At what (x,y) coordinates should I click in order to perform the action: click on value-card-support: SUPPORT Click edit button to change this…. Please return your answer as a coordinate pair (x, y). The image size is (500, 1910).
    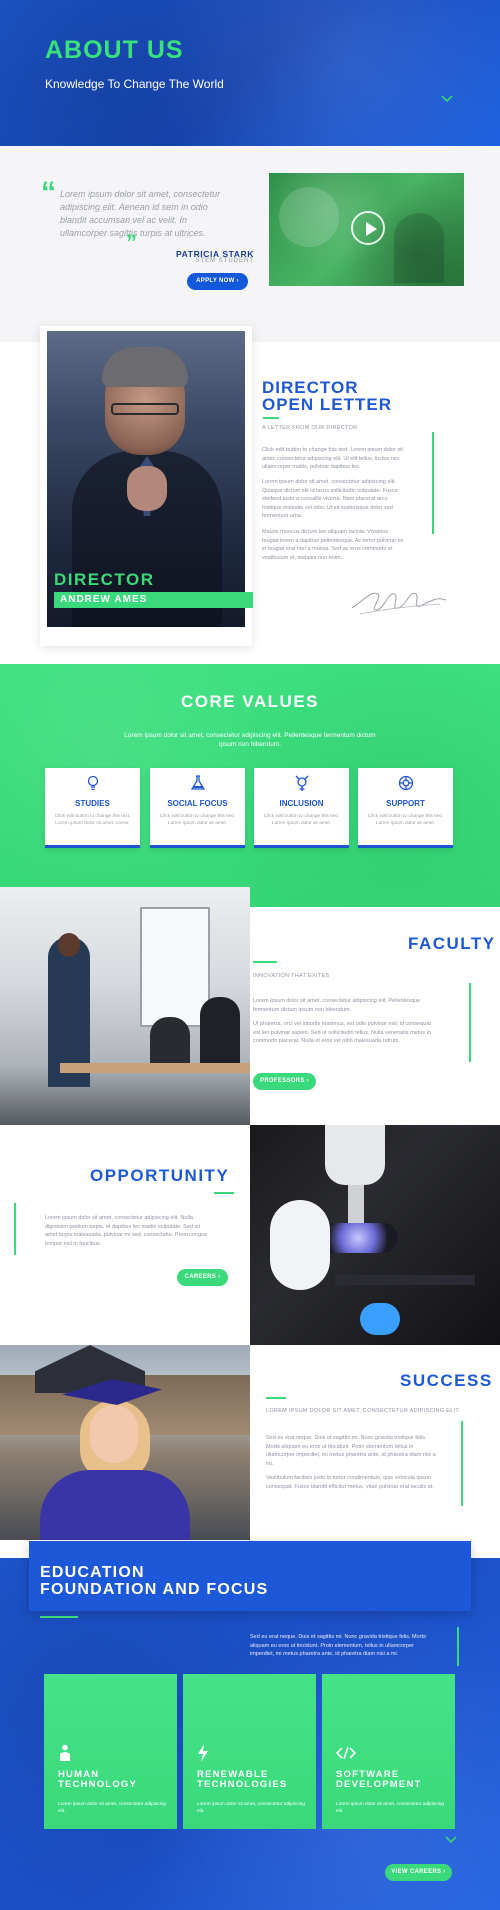
    Looking at the image, I should click on (405, 808).